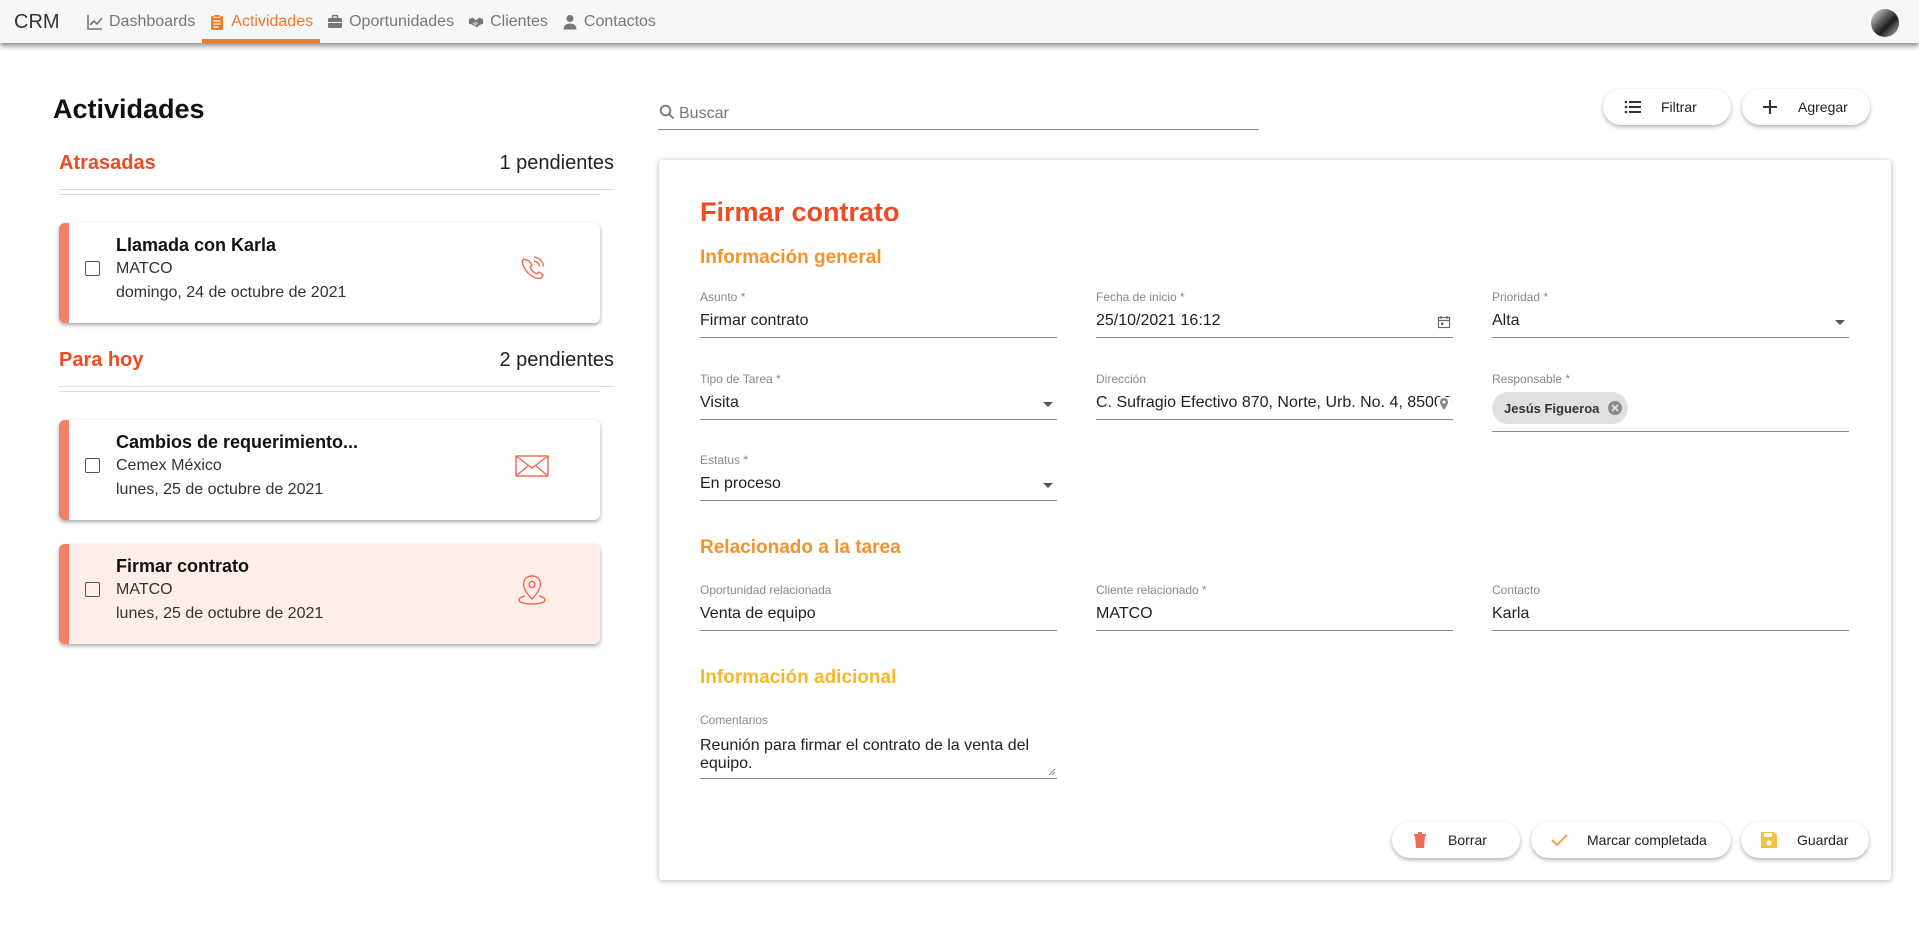 The width and height of the screenshot is (1919, 935). I want to click on nav-oportunidades: Oportunidades, so click(390, 21).